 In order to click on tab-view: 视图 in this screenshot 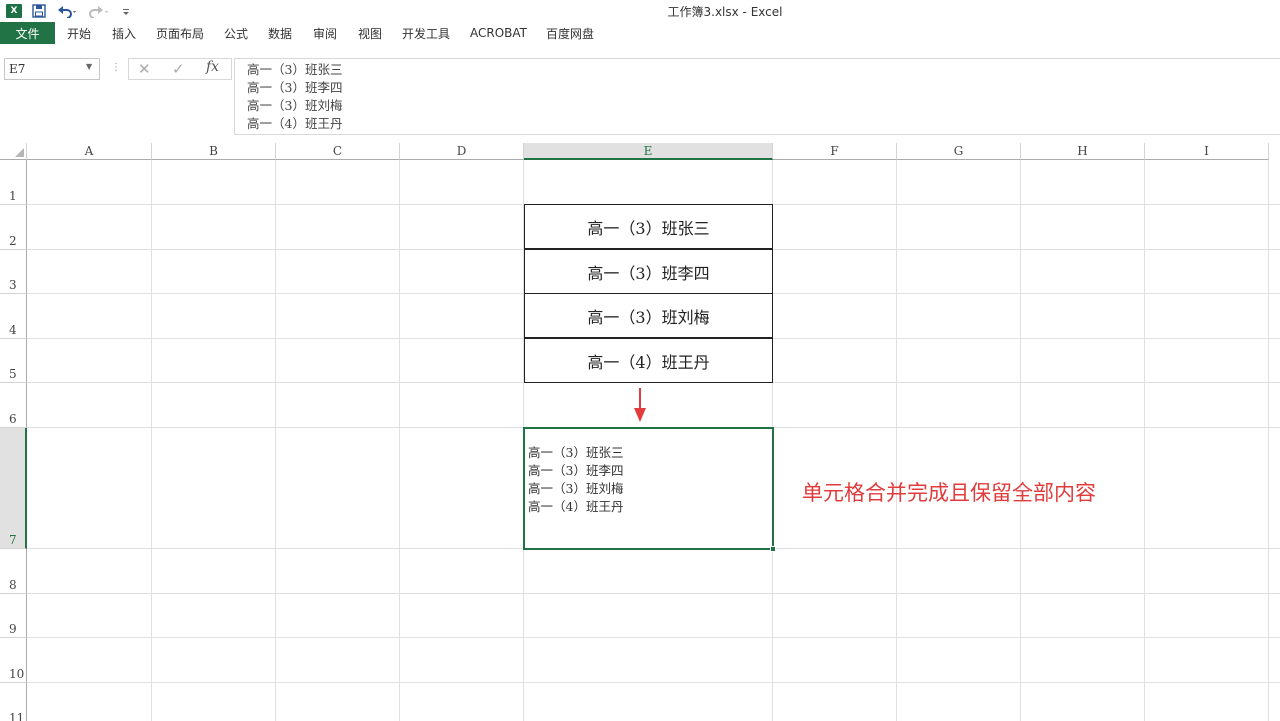, I will do `click(370, 33)`.